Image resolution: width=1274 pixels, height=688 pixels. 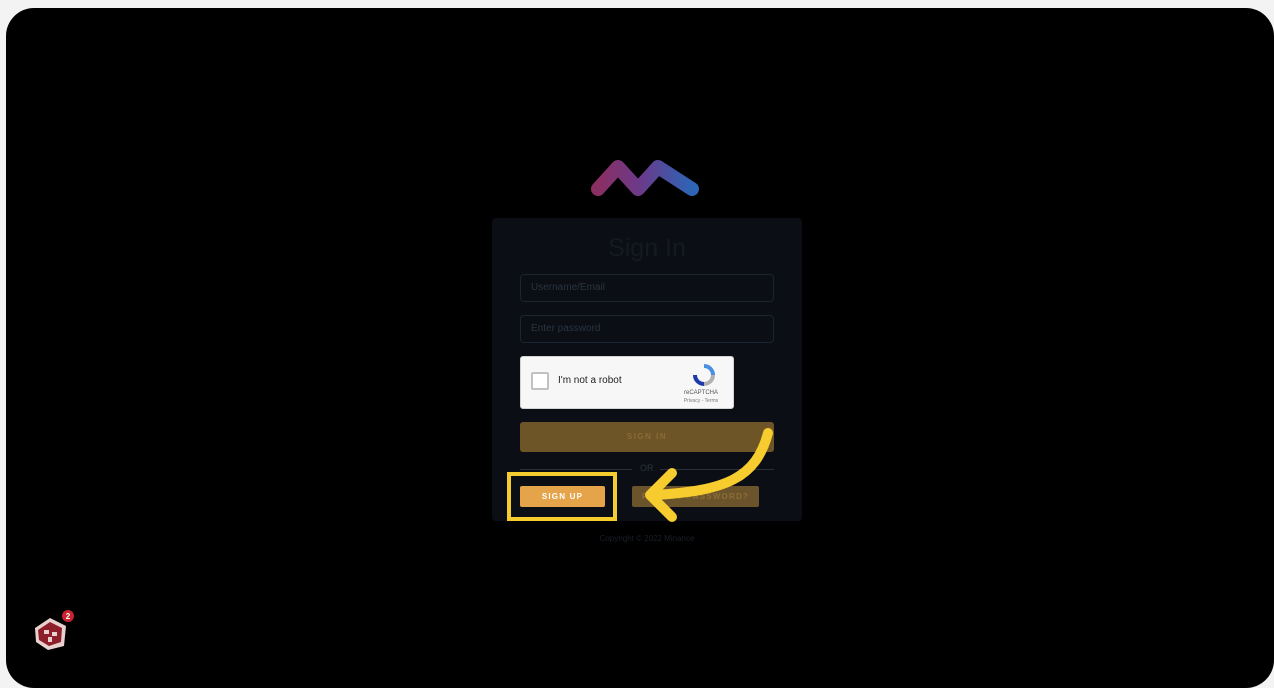 What do you see at coordinates (53, 630) in the screenshot?
I see `assistant-bot-icon: 2` at bounding box center [53, 630].